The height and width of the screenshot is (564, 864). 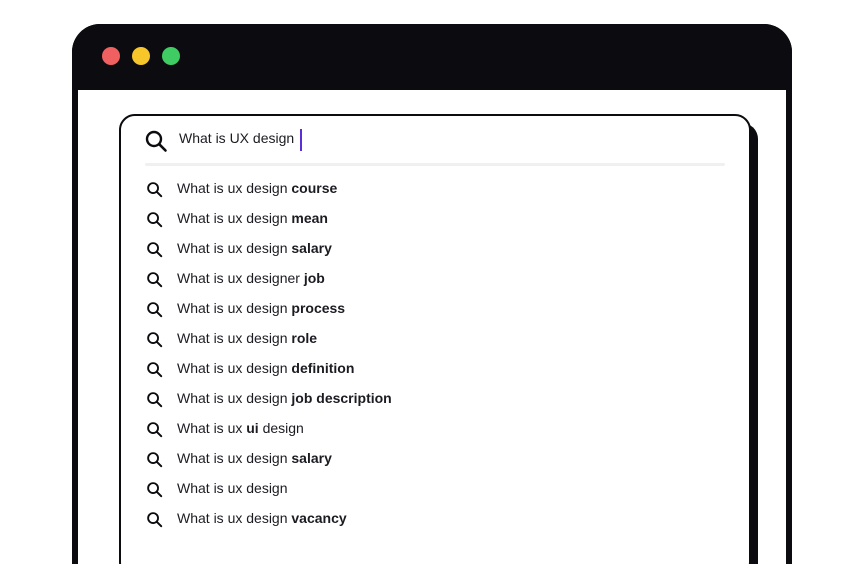 What do you see at coordinates (435, 279) in the screenshot?
I see `suggestion-item: What is ux designer job` at bounding box center [435, 279].